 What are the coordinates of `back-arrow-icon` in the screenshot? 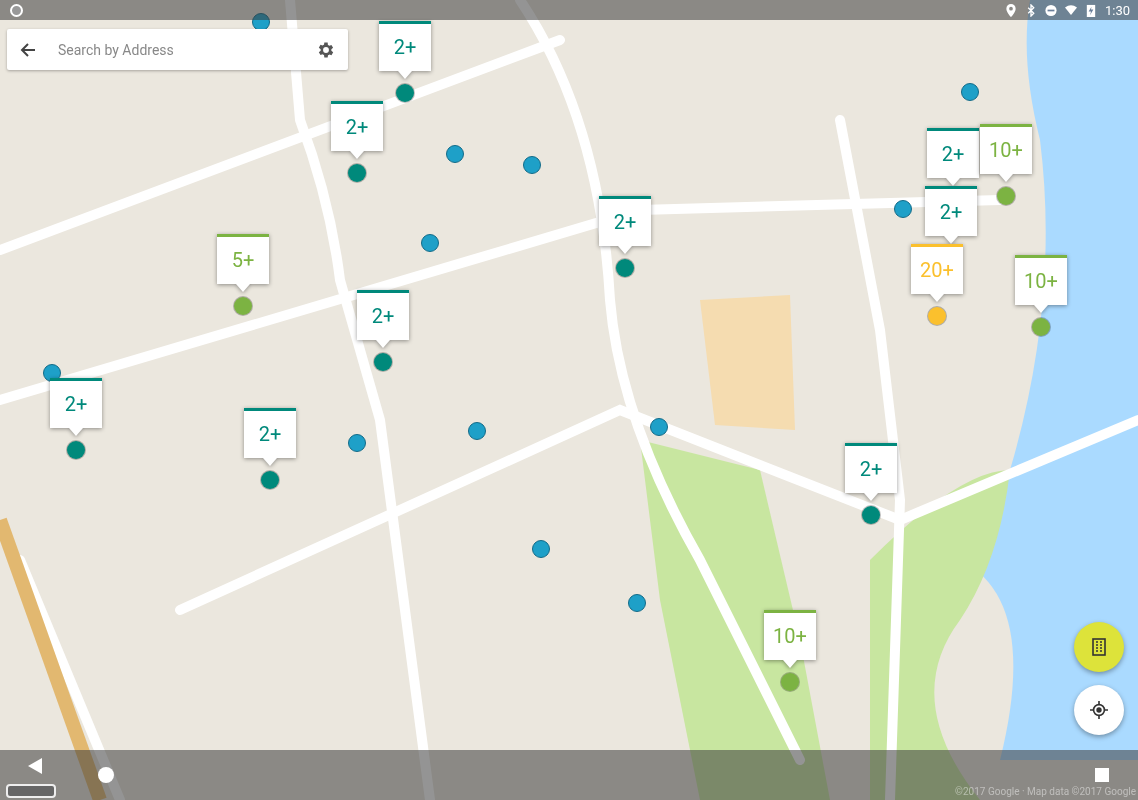 It's located at (28, 49).